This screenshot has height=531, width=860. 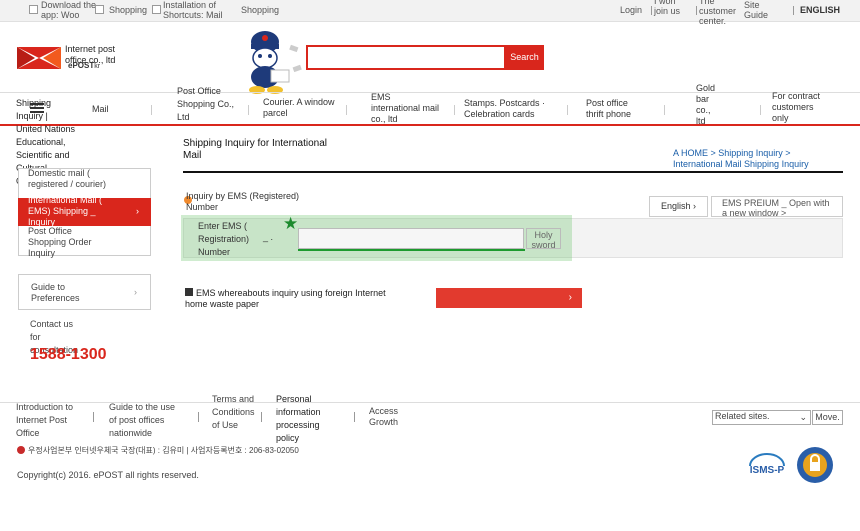 What do you see at coordinates (198, 10) in the screenshot?
I see `installation-link: Installation of Shortcuts: Mail` at bounding box center [198, 10].